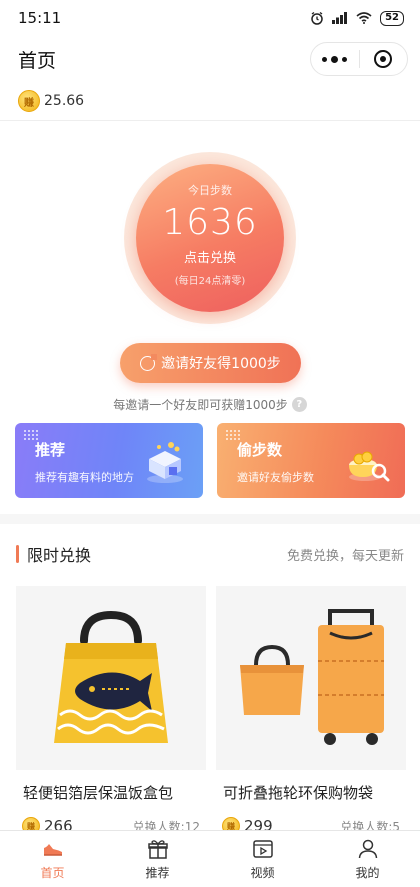  I want to click on close-miniprogram-button, so click(383, 59).